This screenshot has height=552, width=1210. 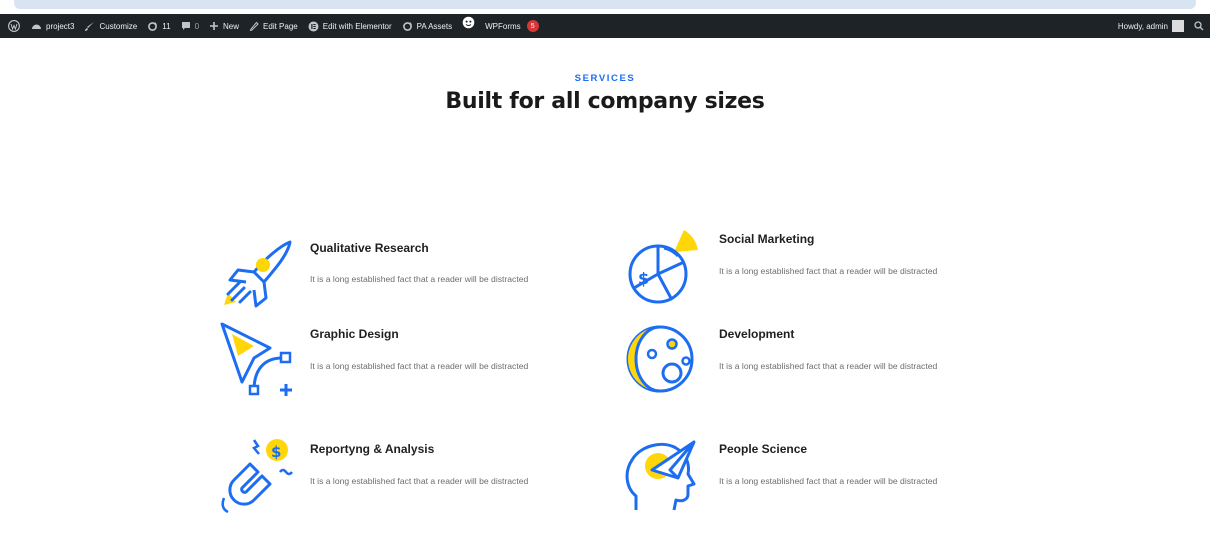 I want to click on elementor-icon, so click(x=313, y=26).